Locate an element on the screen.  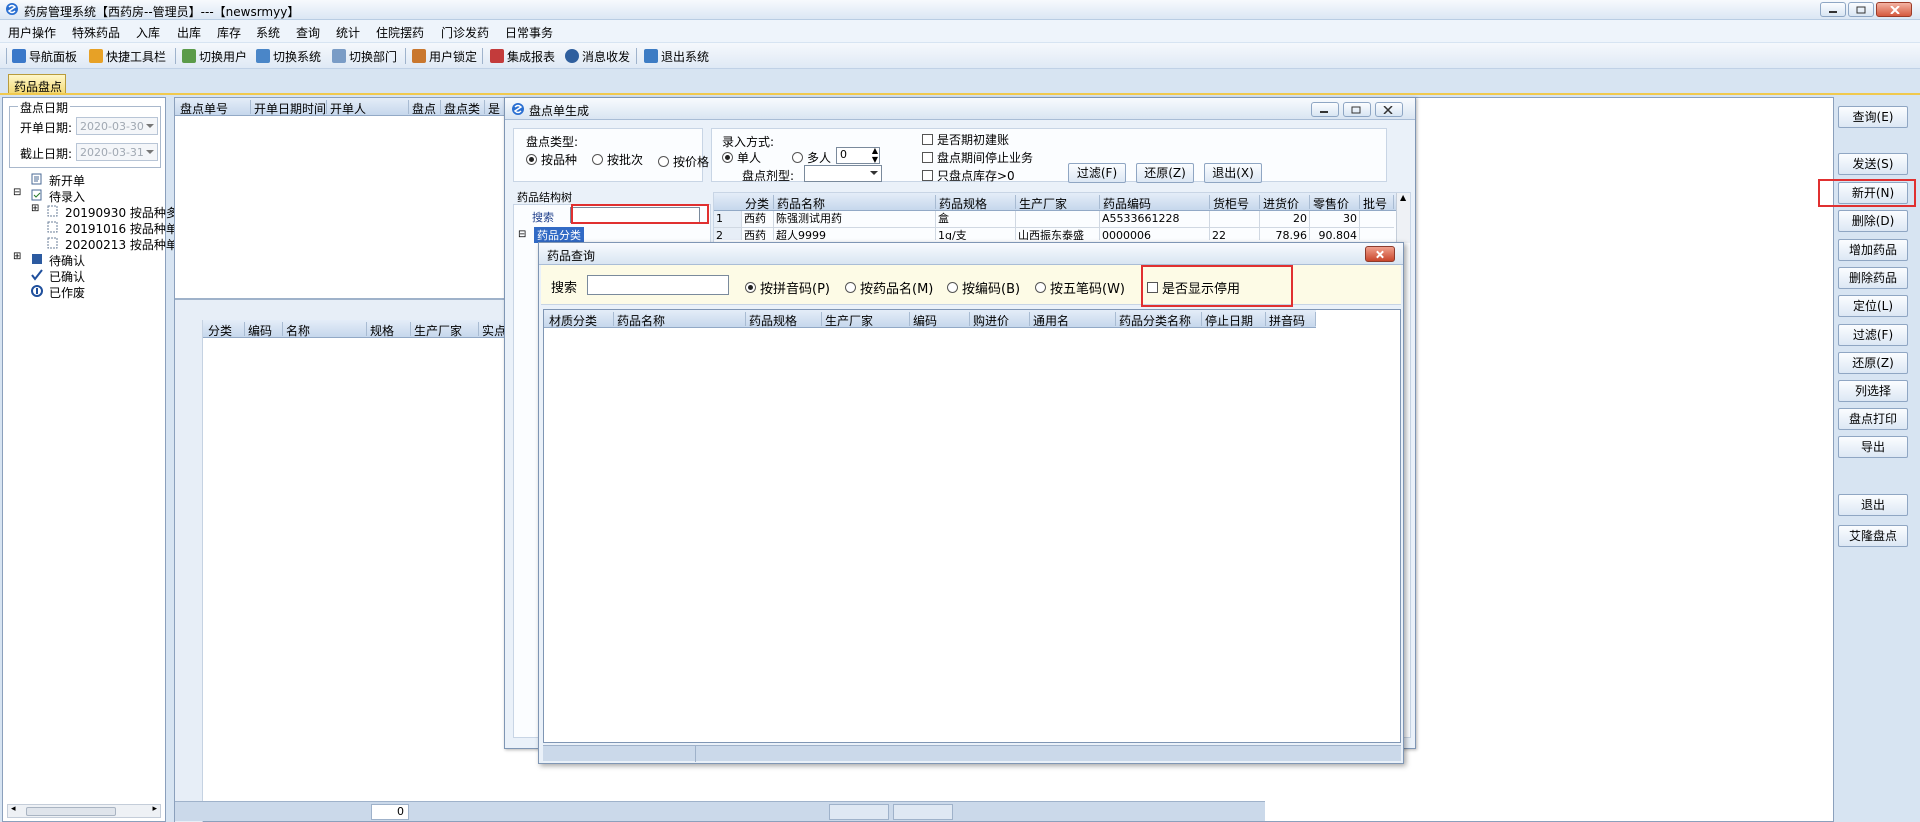
add-drug-button: 增加药品 is located at coordinates (1873, 250).